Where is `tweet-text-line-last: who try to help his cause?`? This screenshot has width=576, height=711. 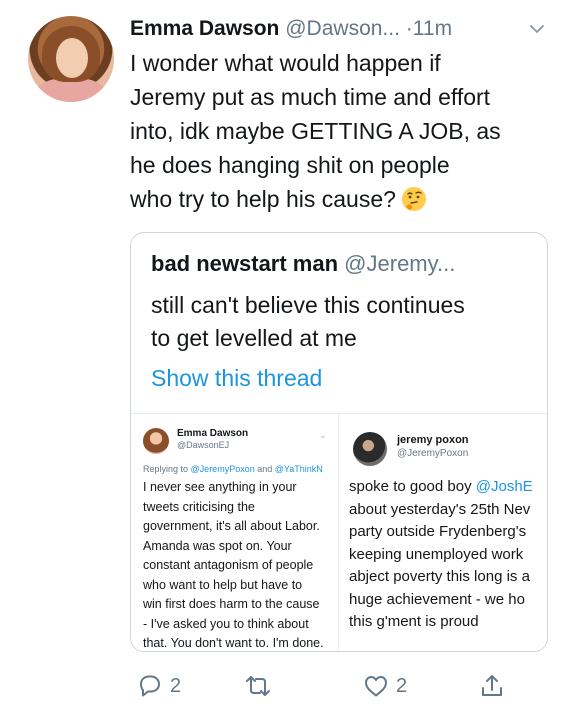 tweet-text-line-last: who try to help his cause? is located at coordinates (345, 199).